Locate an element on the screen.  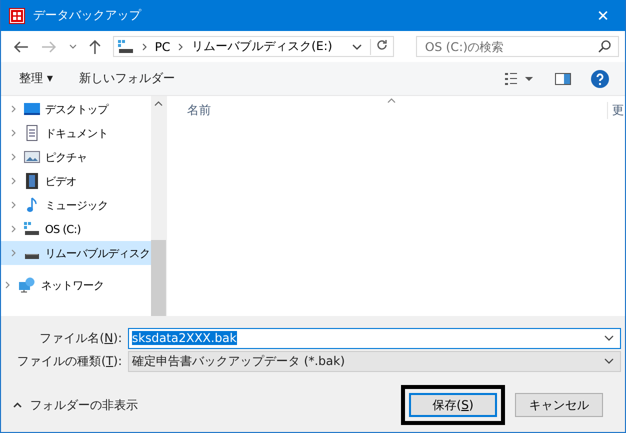
view-options-icon is located at coordinates (520, 78).